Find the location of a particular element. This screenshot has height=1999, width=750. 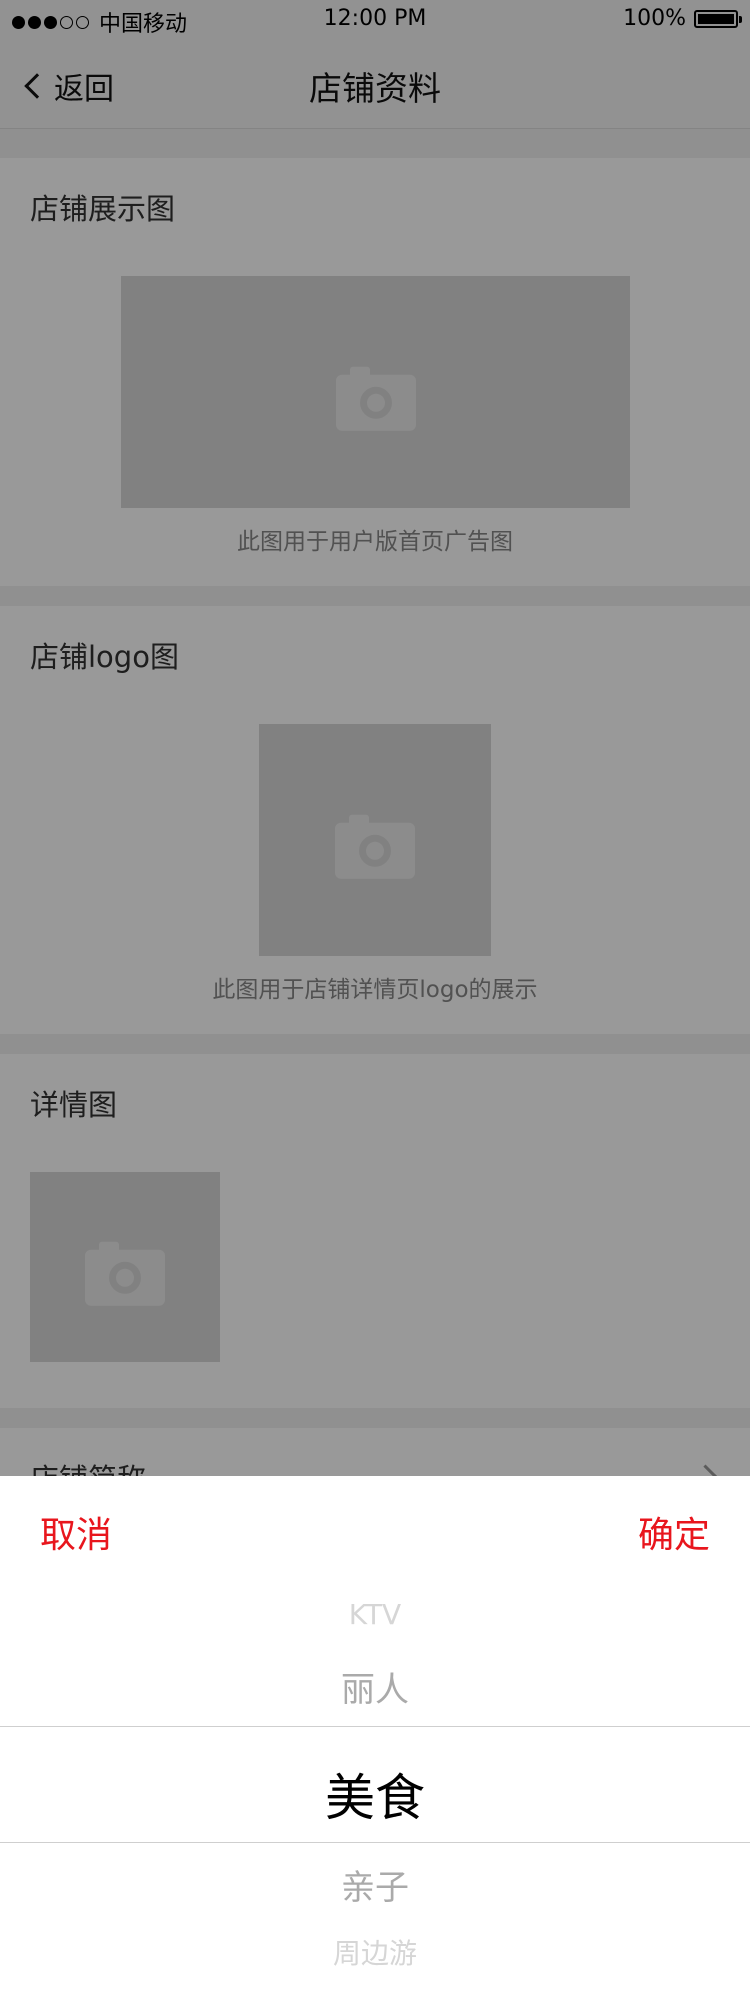

picker-option: KTV is located at coordinates (375, 1614).